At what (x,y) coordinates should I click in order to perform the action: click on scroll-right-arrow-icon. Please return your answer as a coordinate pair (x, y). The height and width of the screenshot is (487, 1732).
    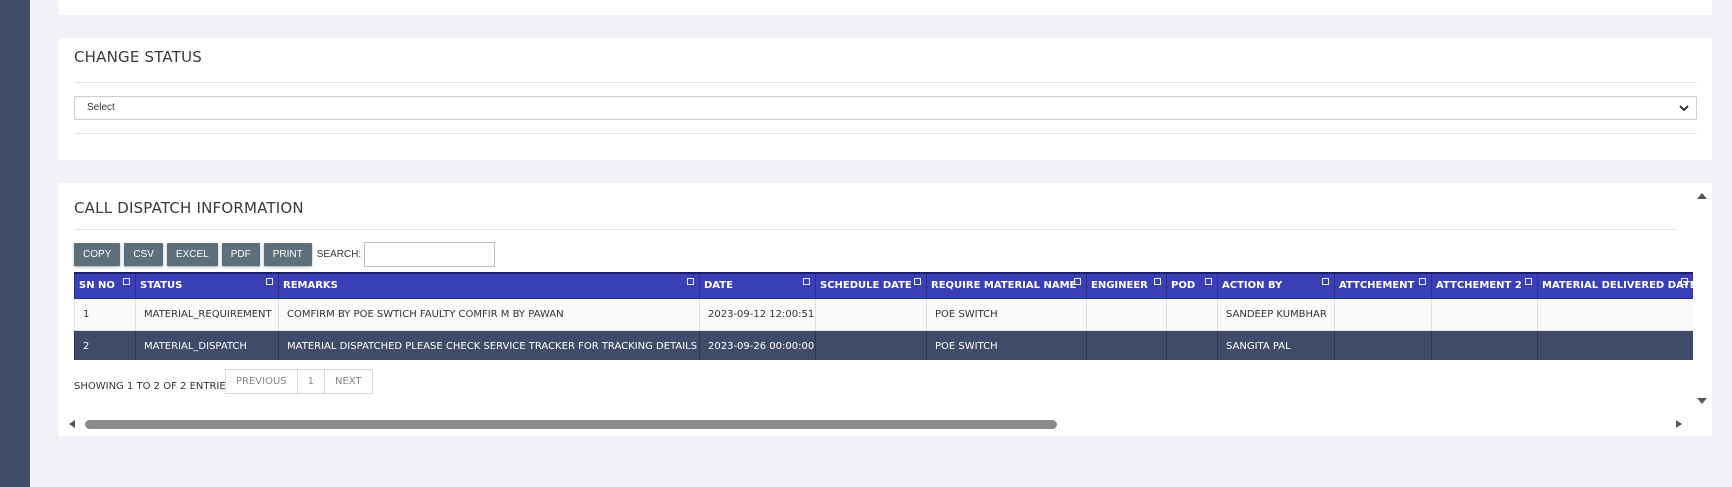
    Looking at the image, I should click on (1679, 424).